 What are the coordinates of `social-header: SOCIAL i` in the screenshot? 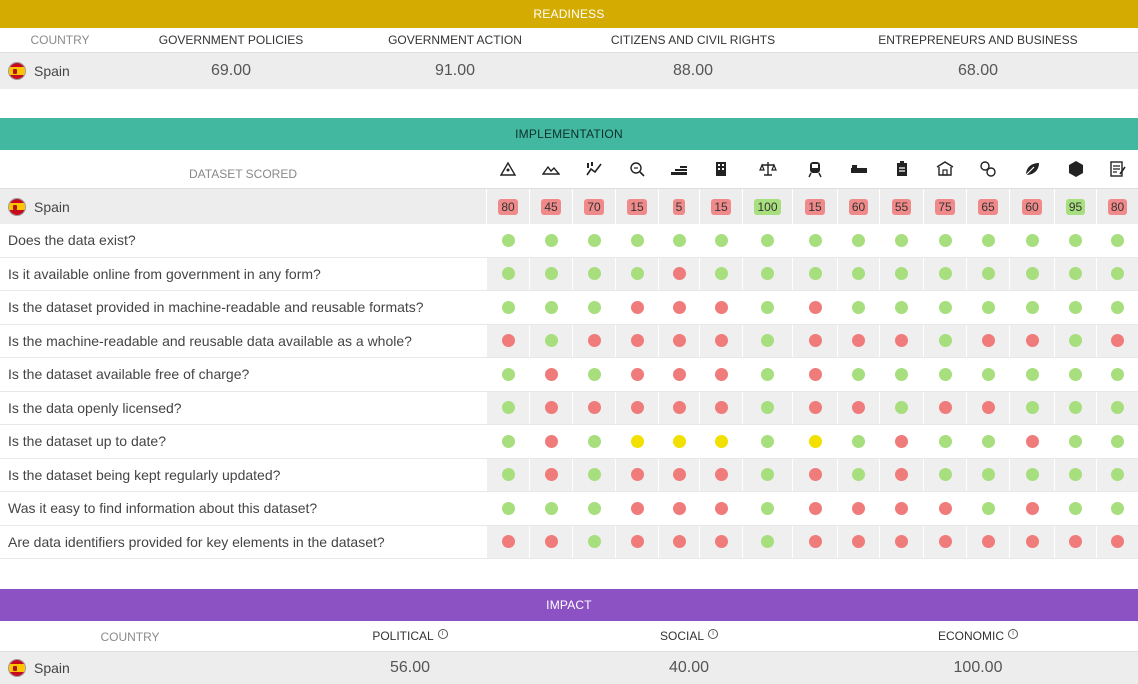 It's located at (689, 636).